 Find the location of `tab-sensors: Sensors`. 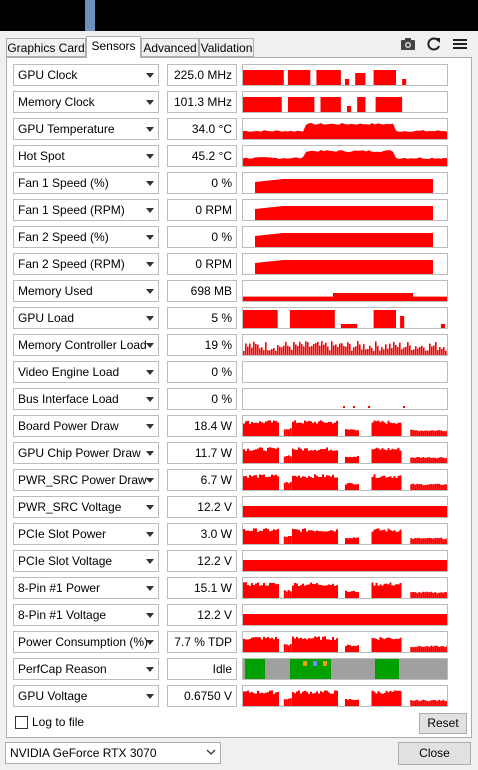

tab-sensors: Sensors is located at coordinates (113, 47).